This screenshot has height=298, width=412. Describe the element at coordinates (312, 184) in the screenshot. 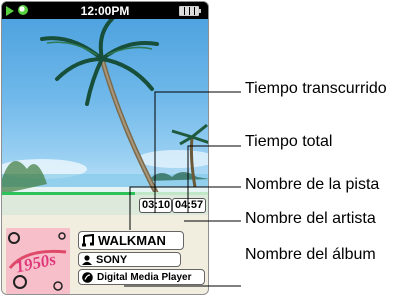

I see `callout-track-name: Nombre de la pista` at that location.